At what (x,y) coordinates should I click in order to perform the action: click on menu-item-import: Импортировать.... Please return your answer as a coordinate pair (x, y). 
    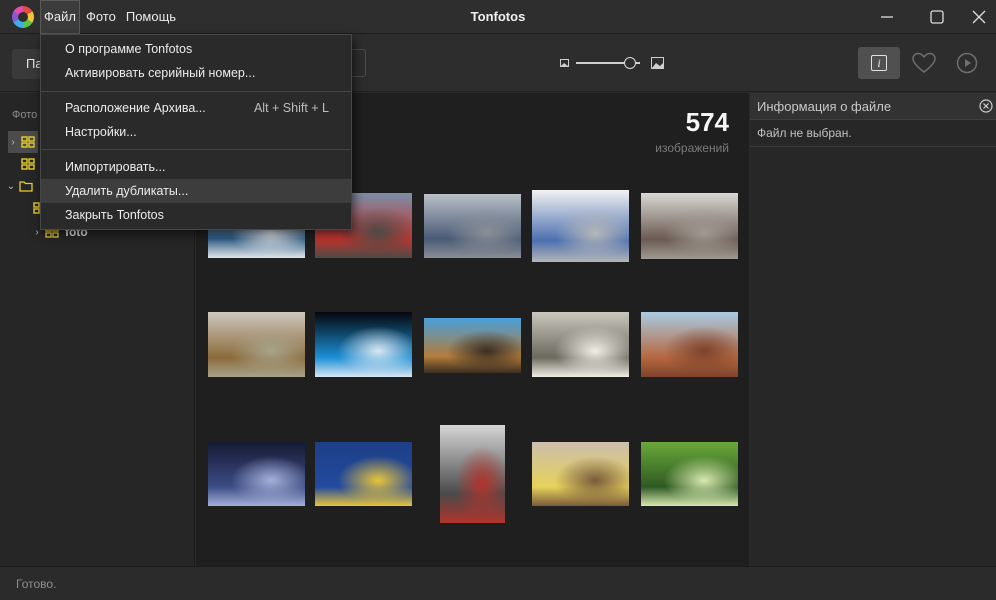
    Looking at the image, I should click on (196, 167).